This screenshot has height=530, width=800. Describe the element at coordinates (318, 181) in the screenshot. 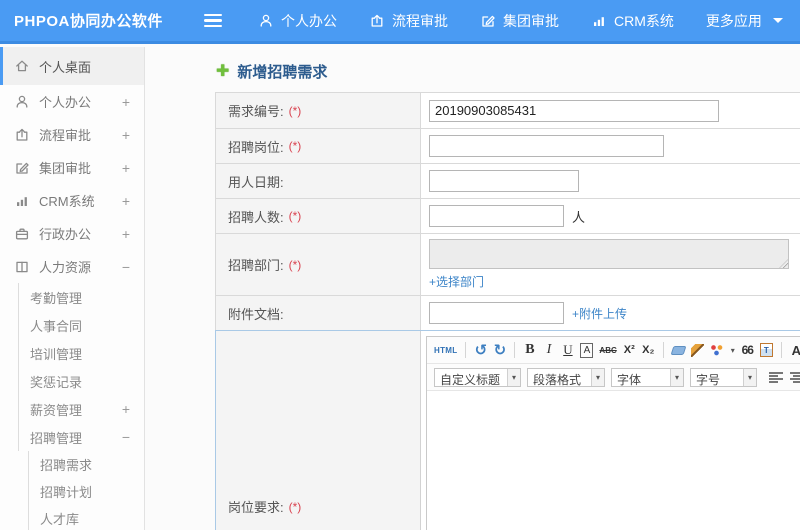

I see `field-label-hire-date: 用人日期:` at that location.